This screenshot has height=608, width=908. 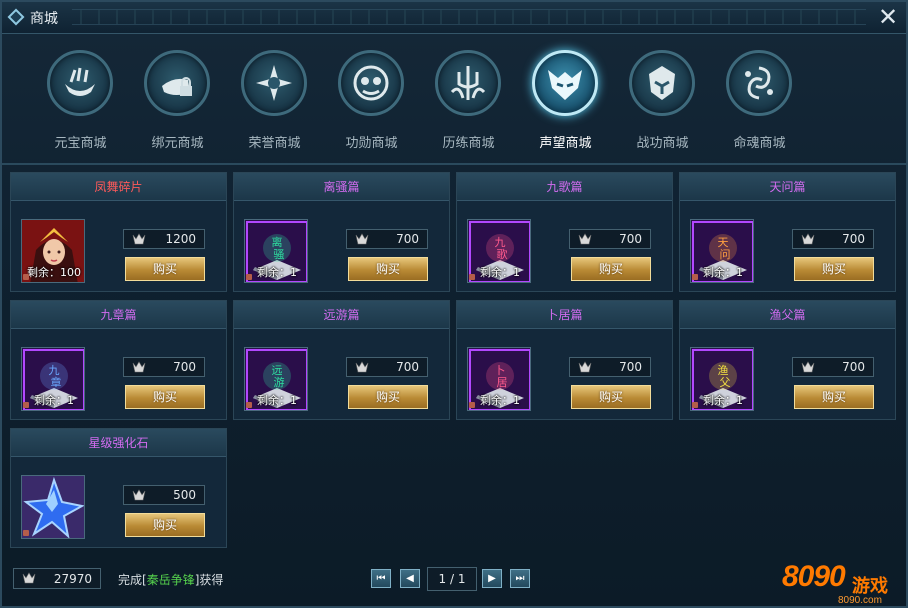 What do you see at coordinates (177, 143) in the screenshot?
I see `tab-label: 绑元商城` at bounding box center [177, 143].